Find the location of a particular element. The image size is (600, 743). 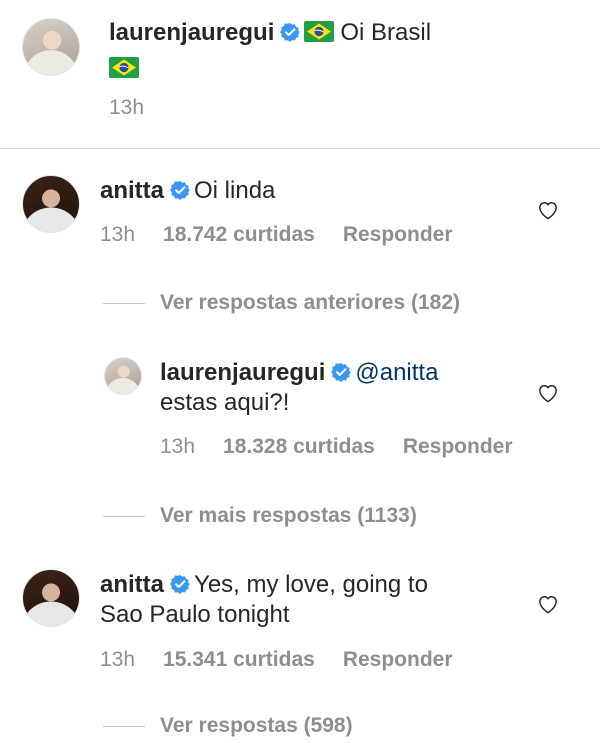

likes-count: 18.742 curtidas is located at coordinates (239, 234).